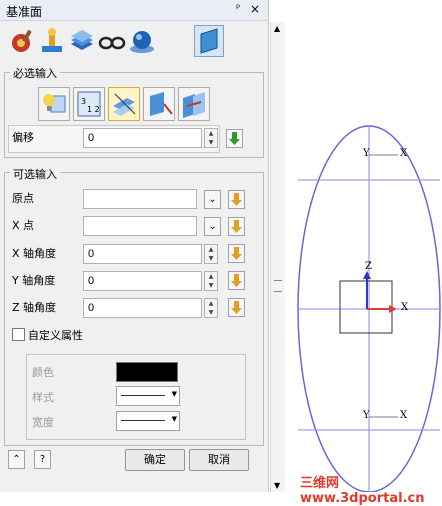 This screenshot has height=506, width=442. What do you see at coordinates (142, 254) in the screenshot?
I see `x-angle-input` at bounding box center [142, 254].